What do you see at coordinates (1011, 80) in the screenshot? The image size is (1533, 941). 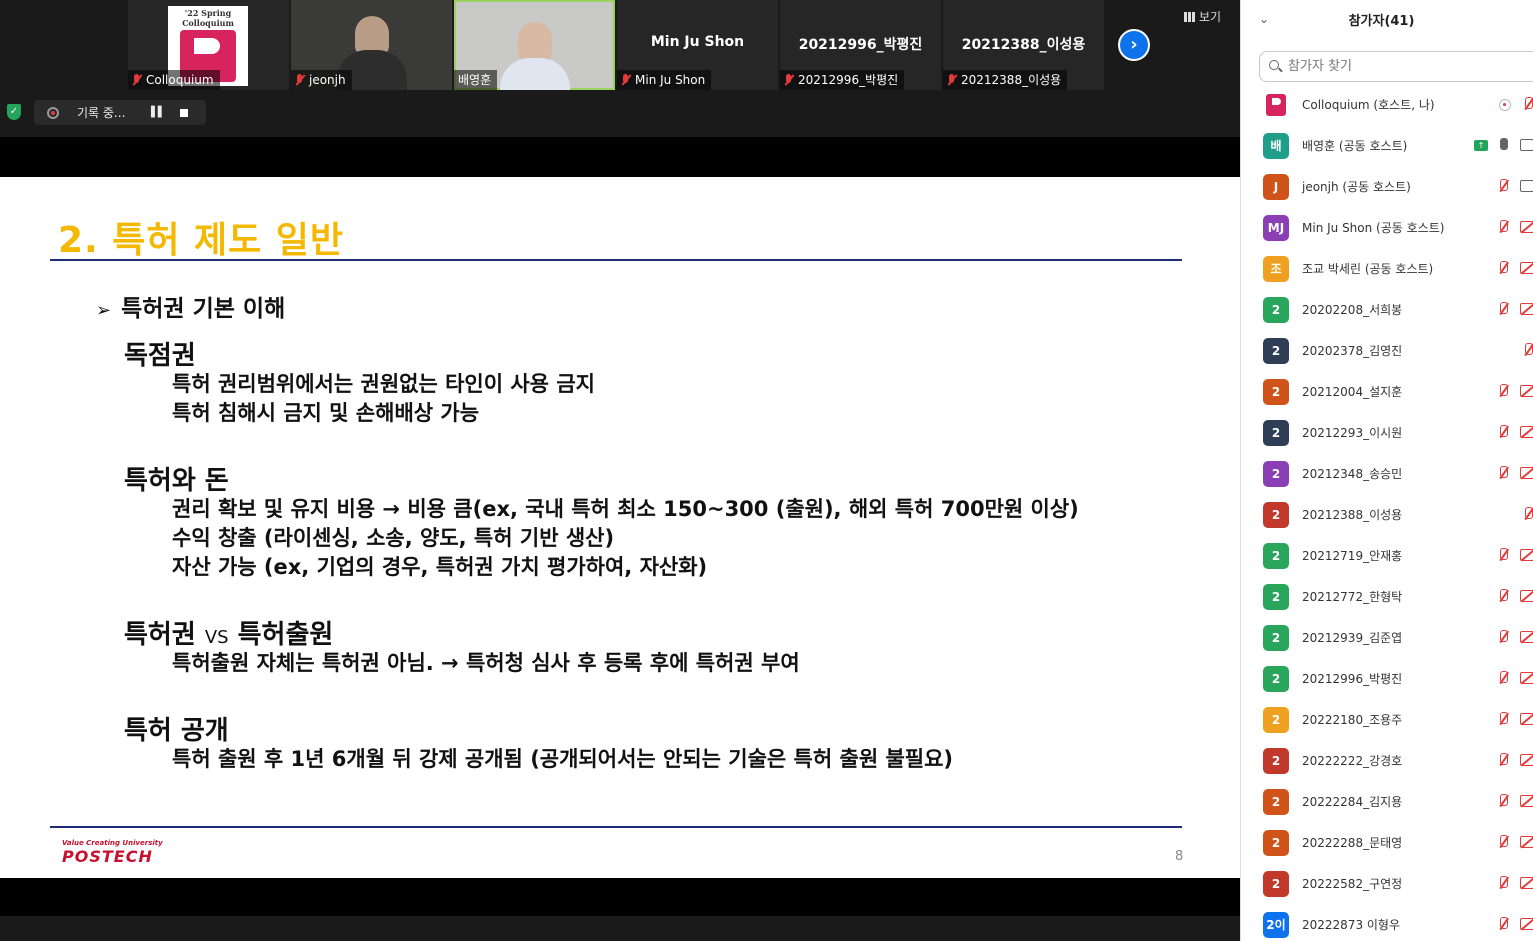 I see `tile-name: 20212388_이성용` at bounding box center [1011, 80].